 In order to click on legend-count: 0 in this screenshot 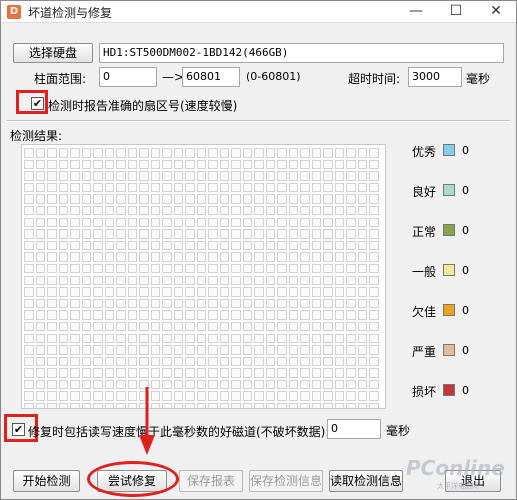, I will do `click(465, 310)`.